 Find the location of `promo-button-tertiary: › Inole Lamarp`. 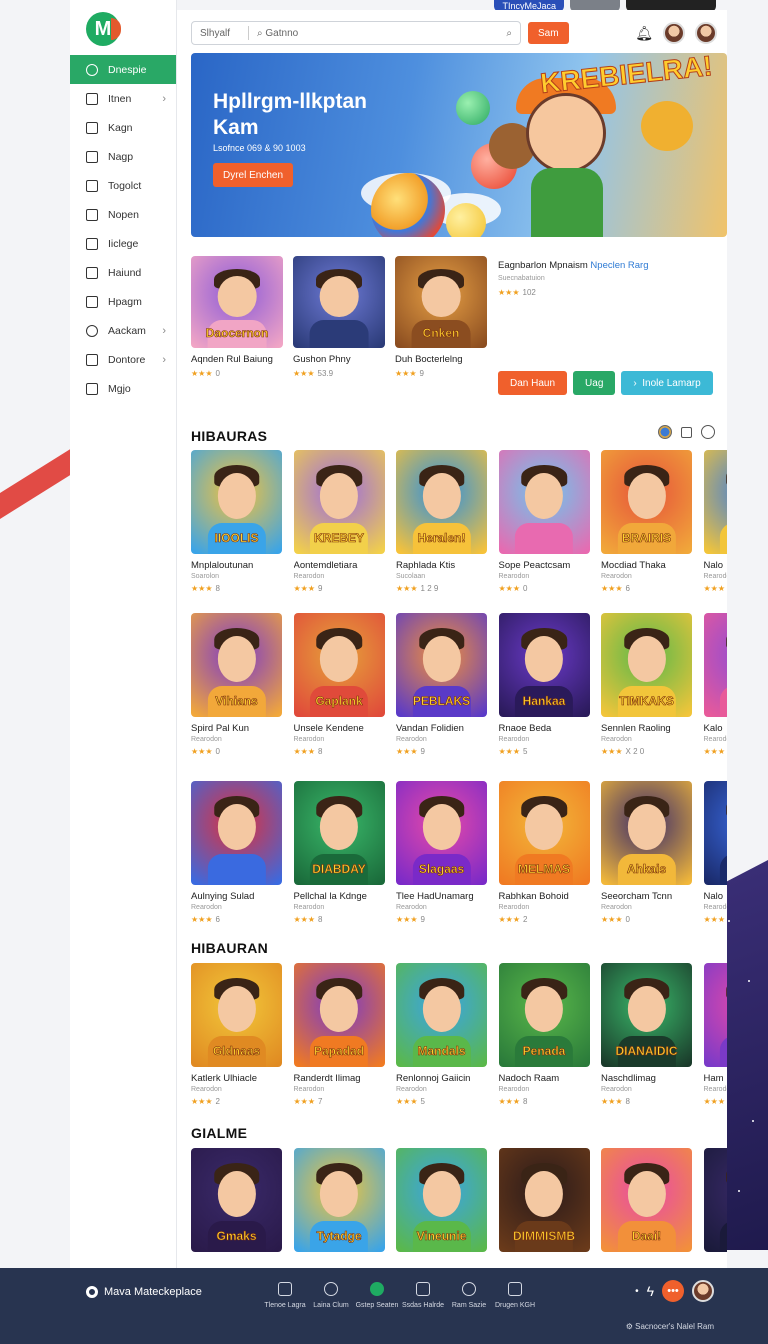

promo-button-tertiary: › Inole Lamarp is located at coordinates (667, 383).